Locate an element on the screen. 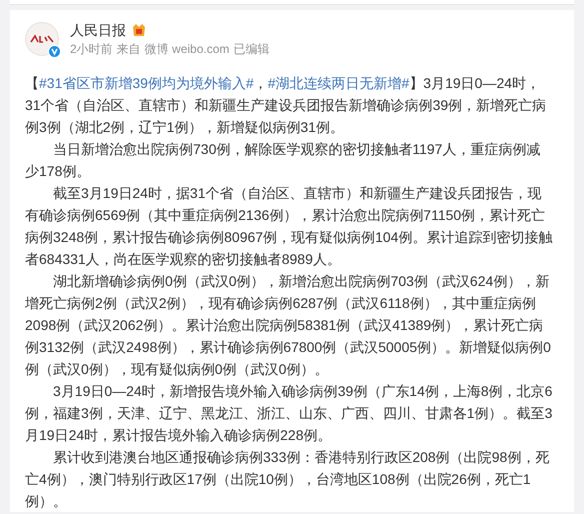 The image size is (584, 514). source-label: 来自 is located at coordinates (128, 49).